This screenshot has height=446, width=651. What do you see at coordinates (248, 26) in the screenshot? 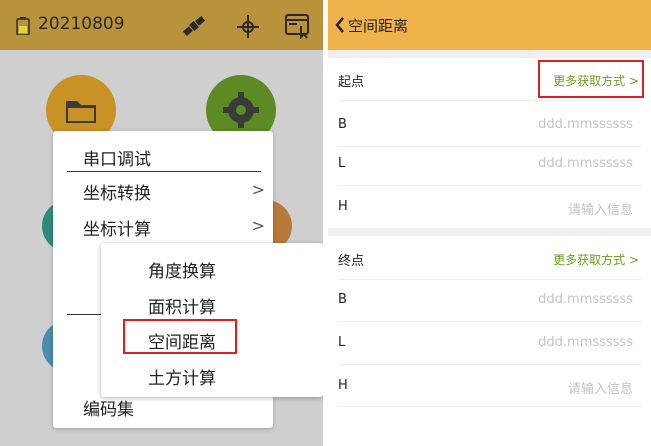
I see `crosshair-icon` at bounding box center [248, 26].